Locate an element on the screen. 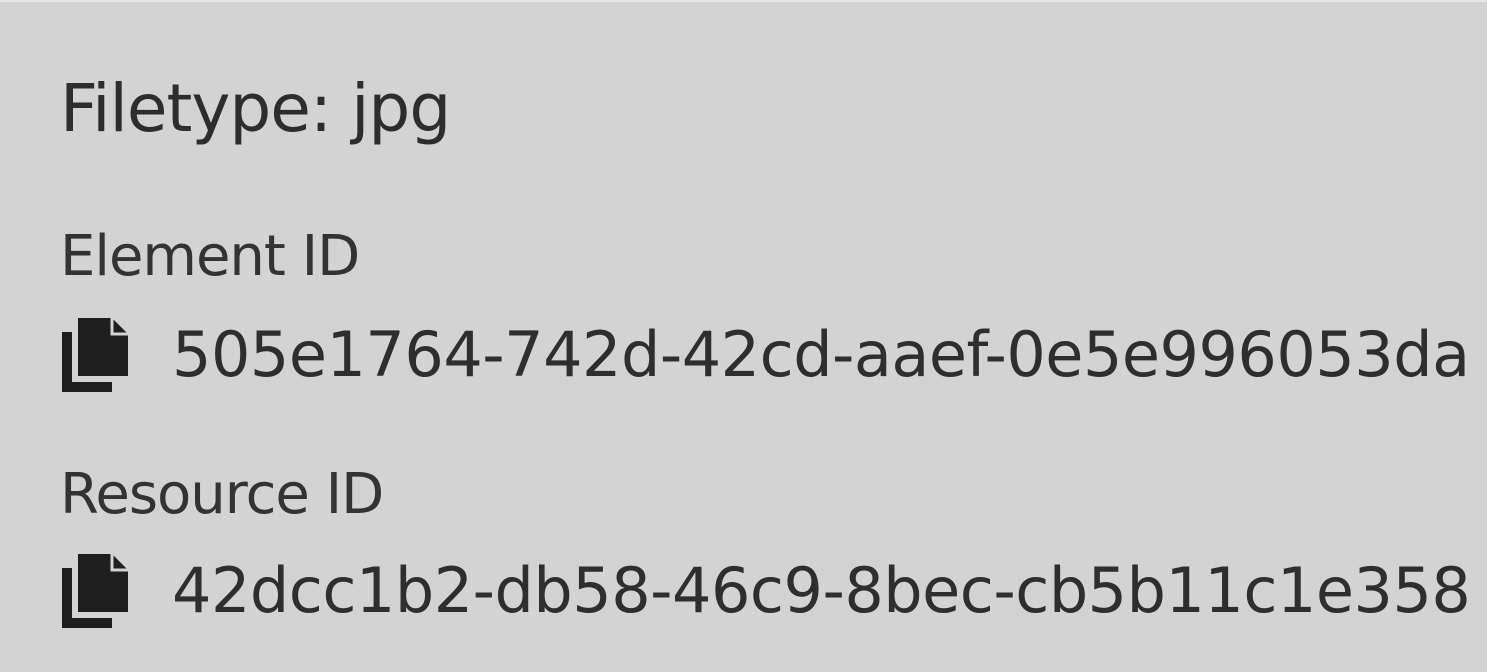 This screenshot has width=1487, height=672. filetype-label: Filetype: jpg is located at coordinates (255, 108).